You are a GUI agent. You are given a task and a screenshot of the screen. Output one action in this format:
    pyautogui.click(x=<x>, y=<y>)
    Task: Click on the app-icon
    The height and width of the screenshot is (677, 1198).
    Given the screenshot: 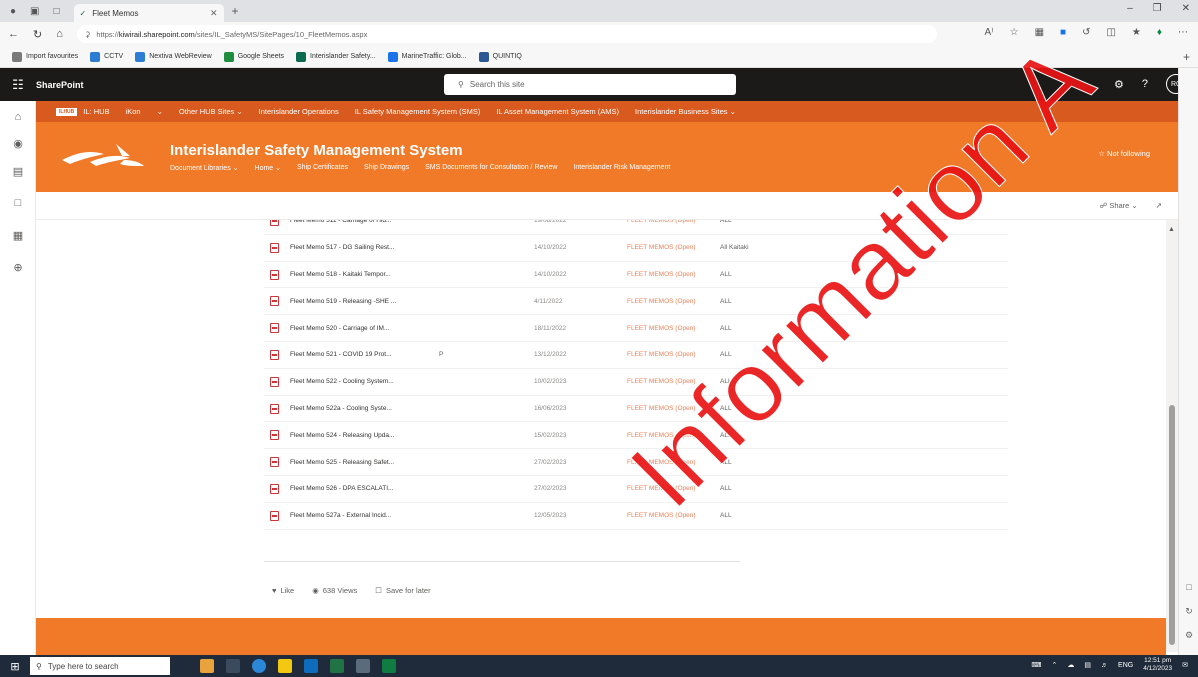 What is the action you would take?
    pyautogui.click(x=337, y=666)
    